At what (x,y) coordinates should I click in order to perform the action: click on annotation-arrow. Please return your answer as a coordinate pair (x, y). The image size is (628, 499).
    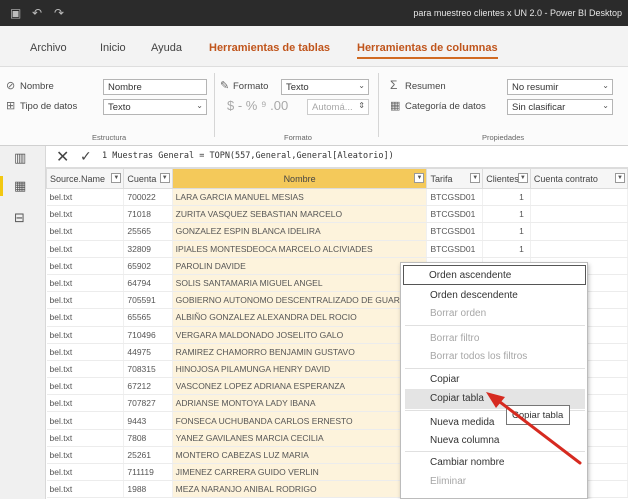
    Looking at the image, I should click on (534, 428).